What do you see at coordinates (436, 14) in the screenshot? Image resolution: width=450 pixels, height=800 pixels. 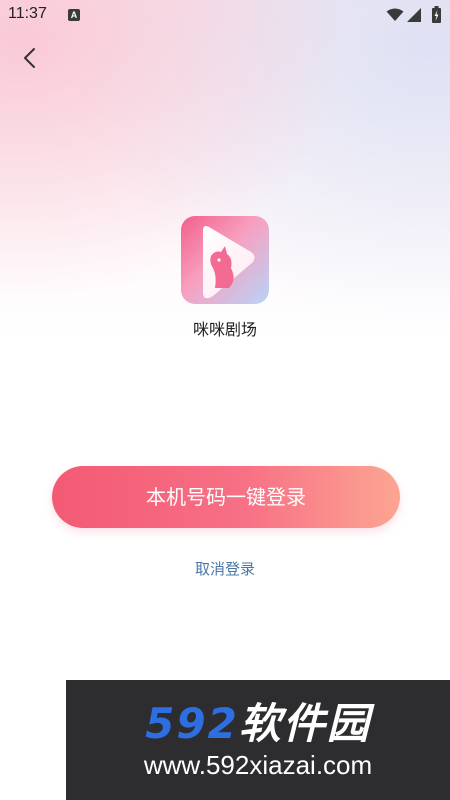 I see `battery-icon` at bounding box center [436, 14].